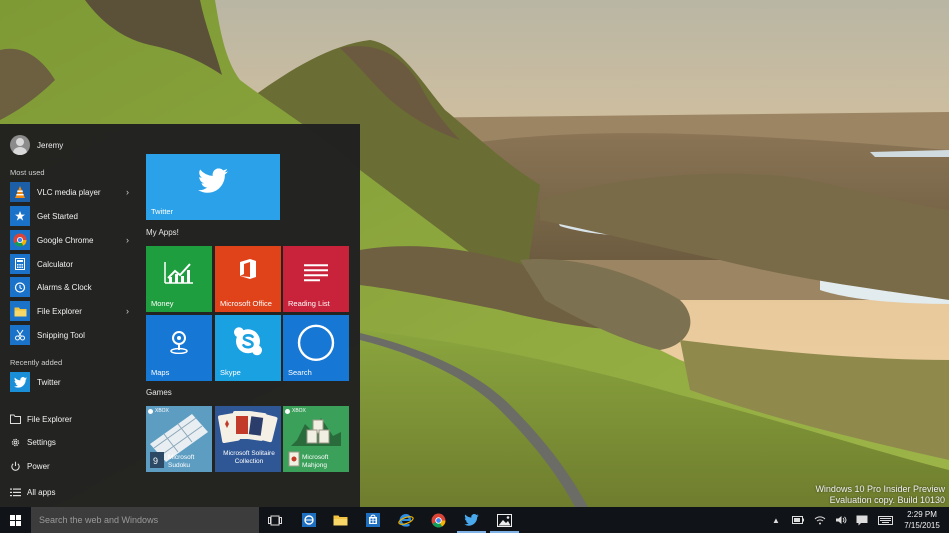 This screenshot has height=533, width=949. What do you see at coordinates (315, 461) in the screenshot?
I see `tile-label: Microsoft Mahjong` at bounding box center [315, 461].